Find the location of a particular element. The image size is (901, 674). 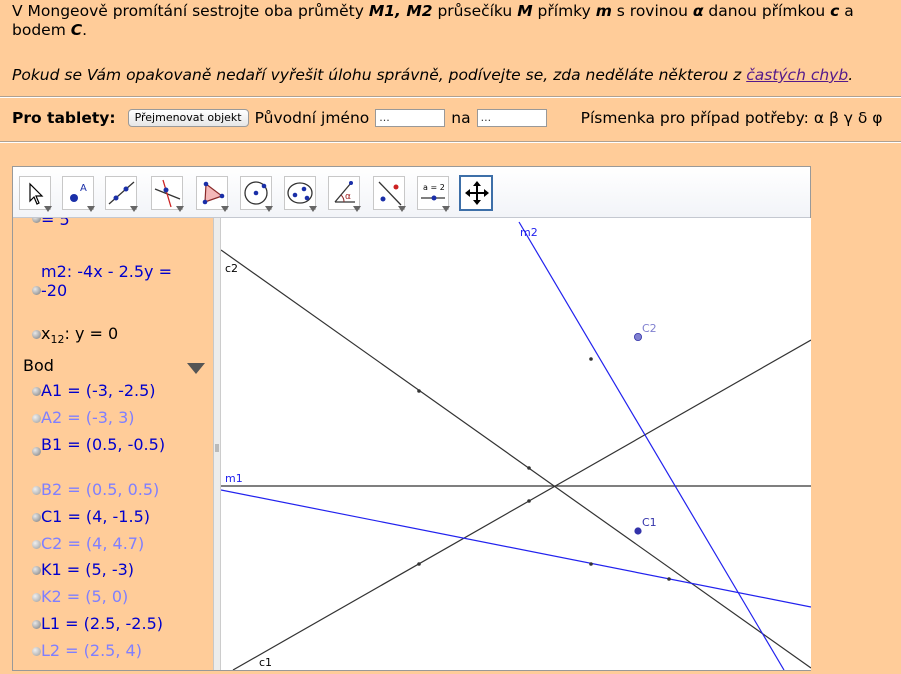

task-text-part: C is located at coordinates (76, 30).